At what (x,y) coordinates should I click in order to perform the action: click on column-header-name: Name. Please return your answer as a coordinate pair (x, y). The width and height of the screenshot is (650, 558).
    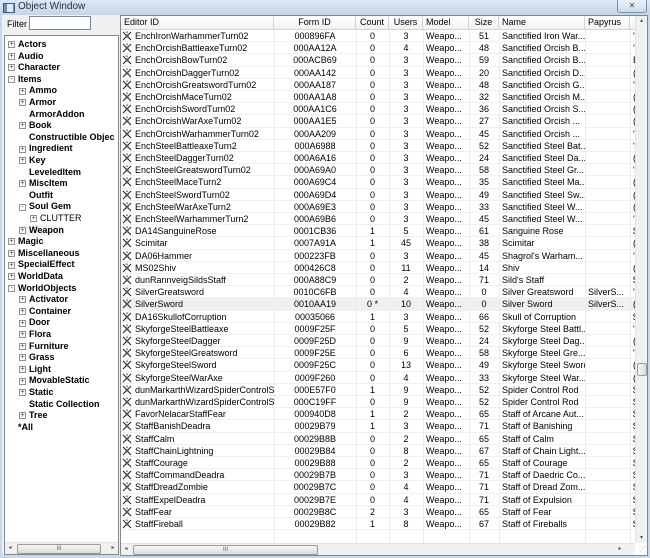
    Looking at the image, I should click on (542, 22).